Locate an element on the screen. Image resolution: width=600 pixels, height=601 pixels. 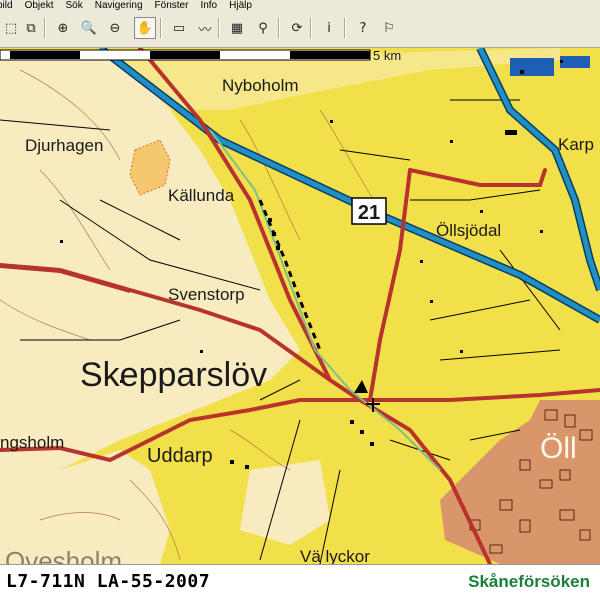
menu-item-info: Info is located at coordinates (208, 5).